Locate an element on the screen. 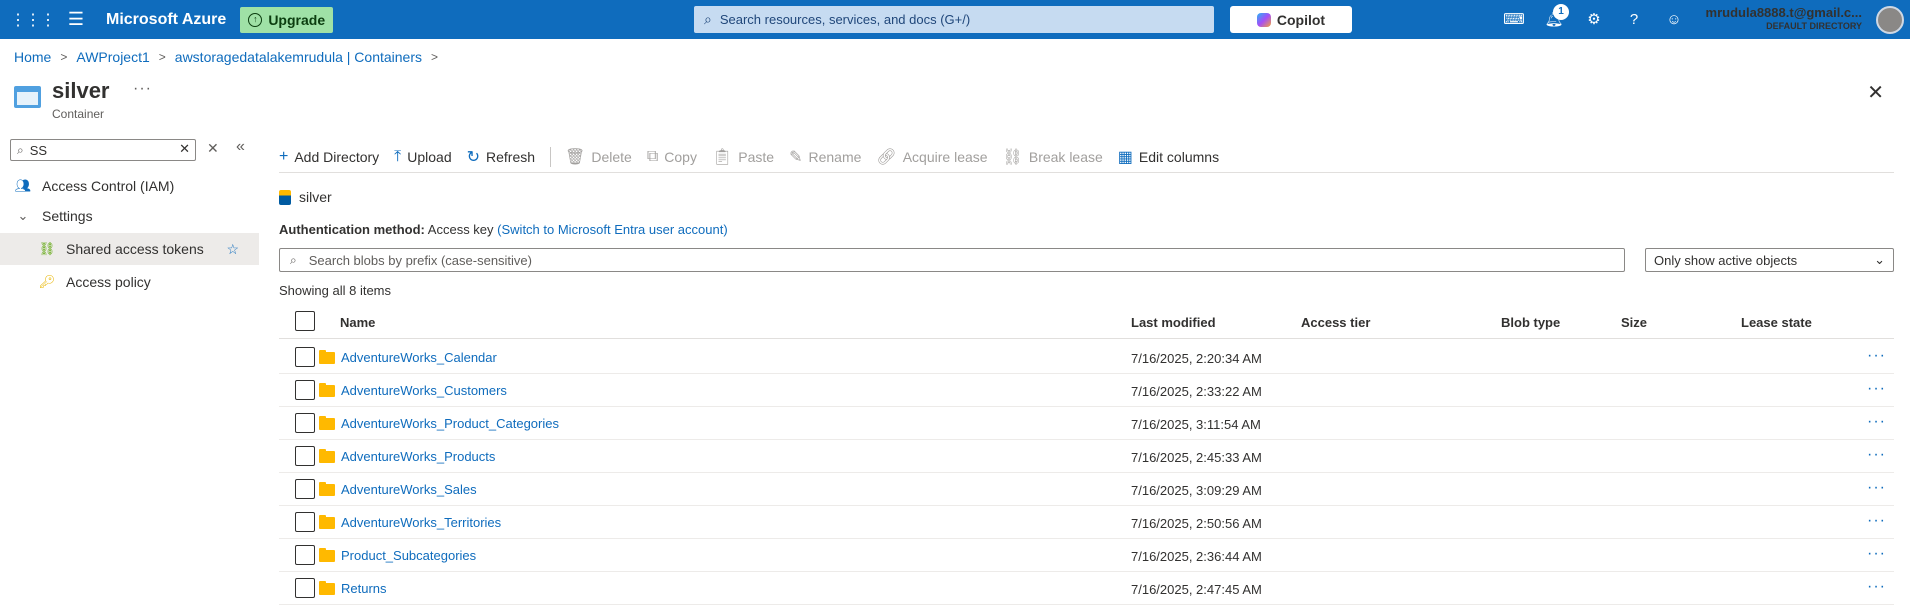  column-lease-state: Lease state is located at coordinates (1776, 322).